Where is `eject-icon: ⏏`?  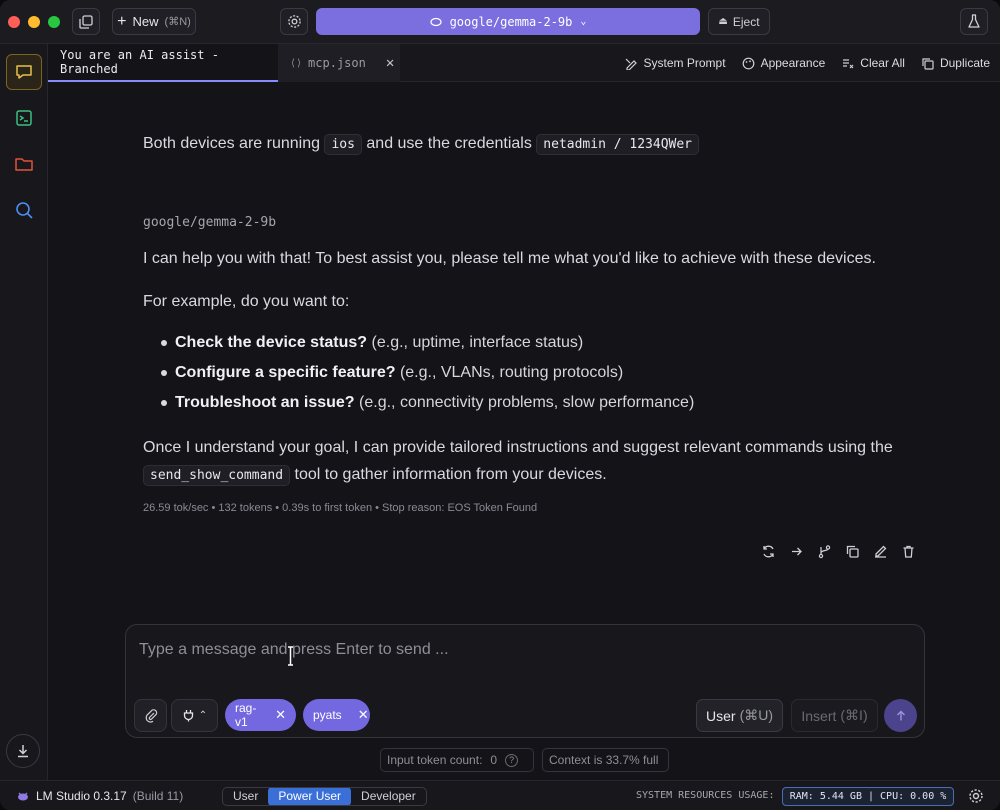
eject-icon: ⏏ is located at coordinates (723, 21).